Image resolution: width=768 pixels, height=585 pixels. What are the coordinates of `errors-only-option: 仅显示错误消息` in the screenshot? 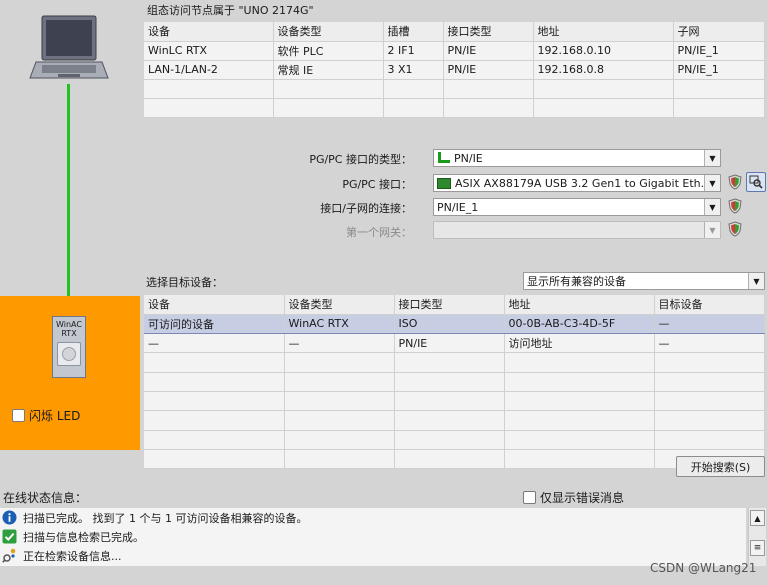 It's located at (573, 497).